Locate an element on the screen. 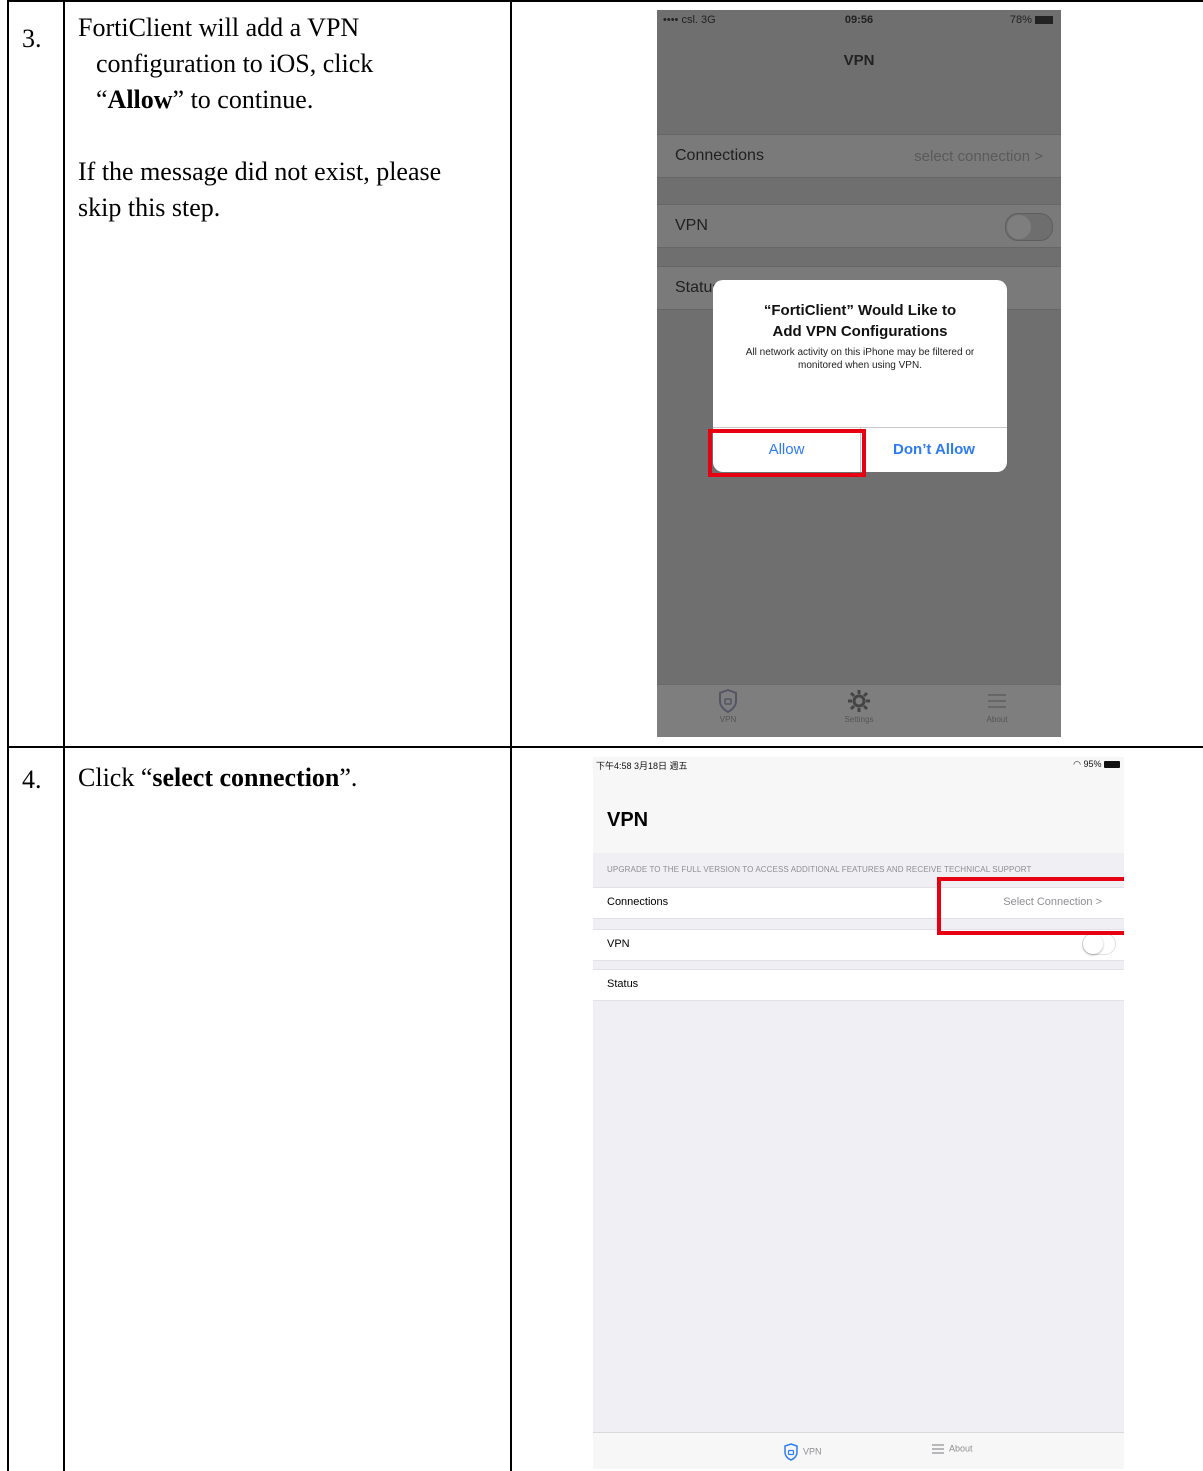 The height and width of the screenshot is (1471, 1203). instruction-text: ” to continue. is located at coordinates (243, 99).